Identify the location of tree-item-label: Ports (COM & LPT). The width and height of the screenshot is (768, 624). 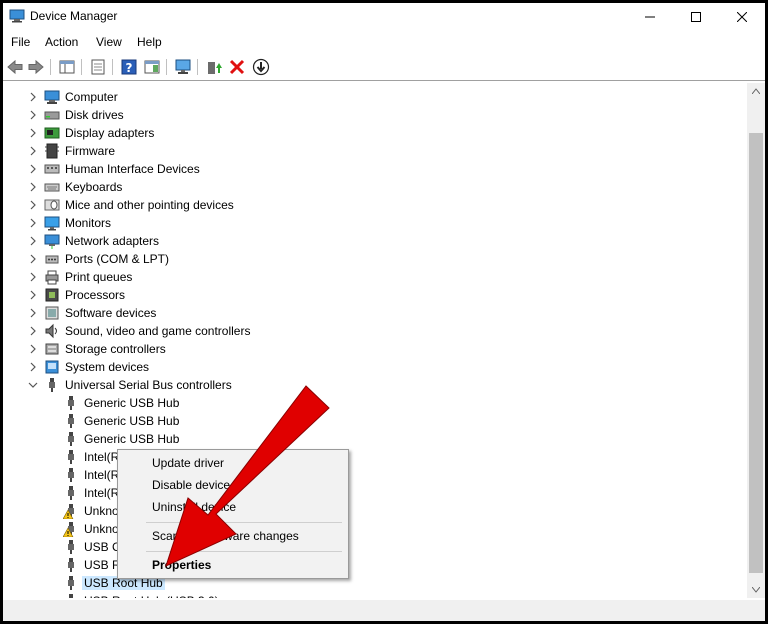
(117, 259).